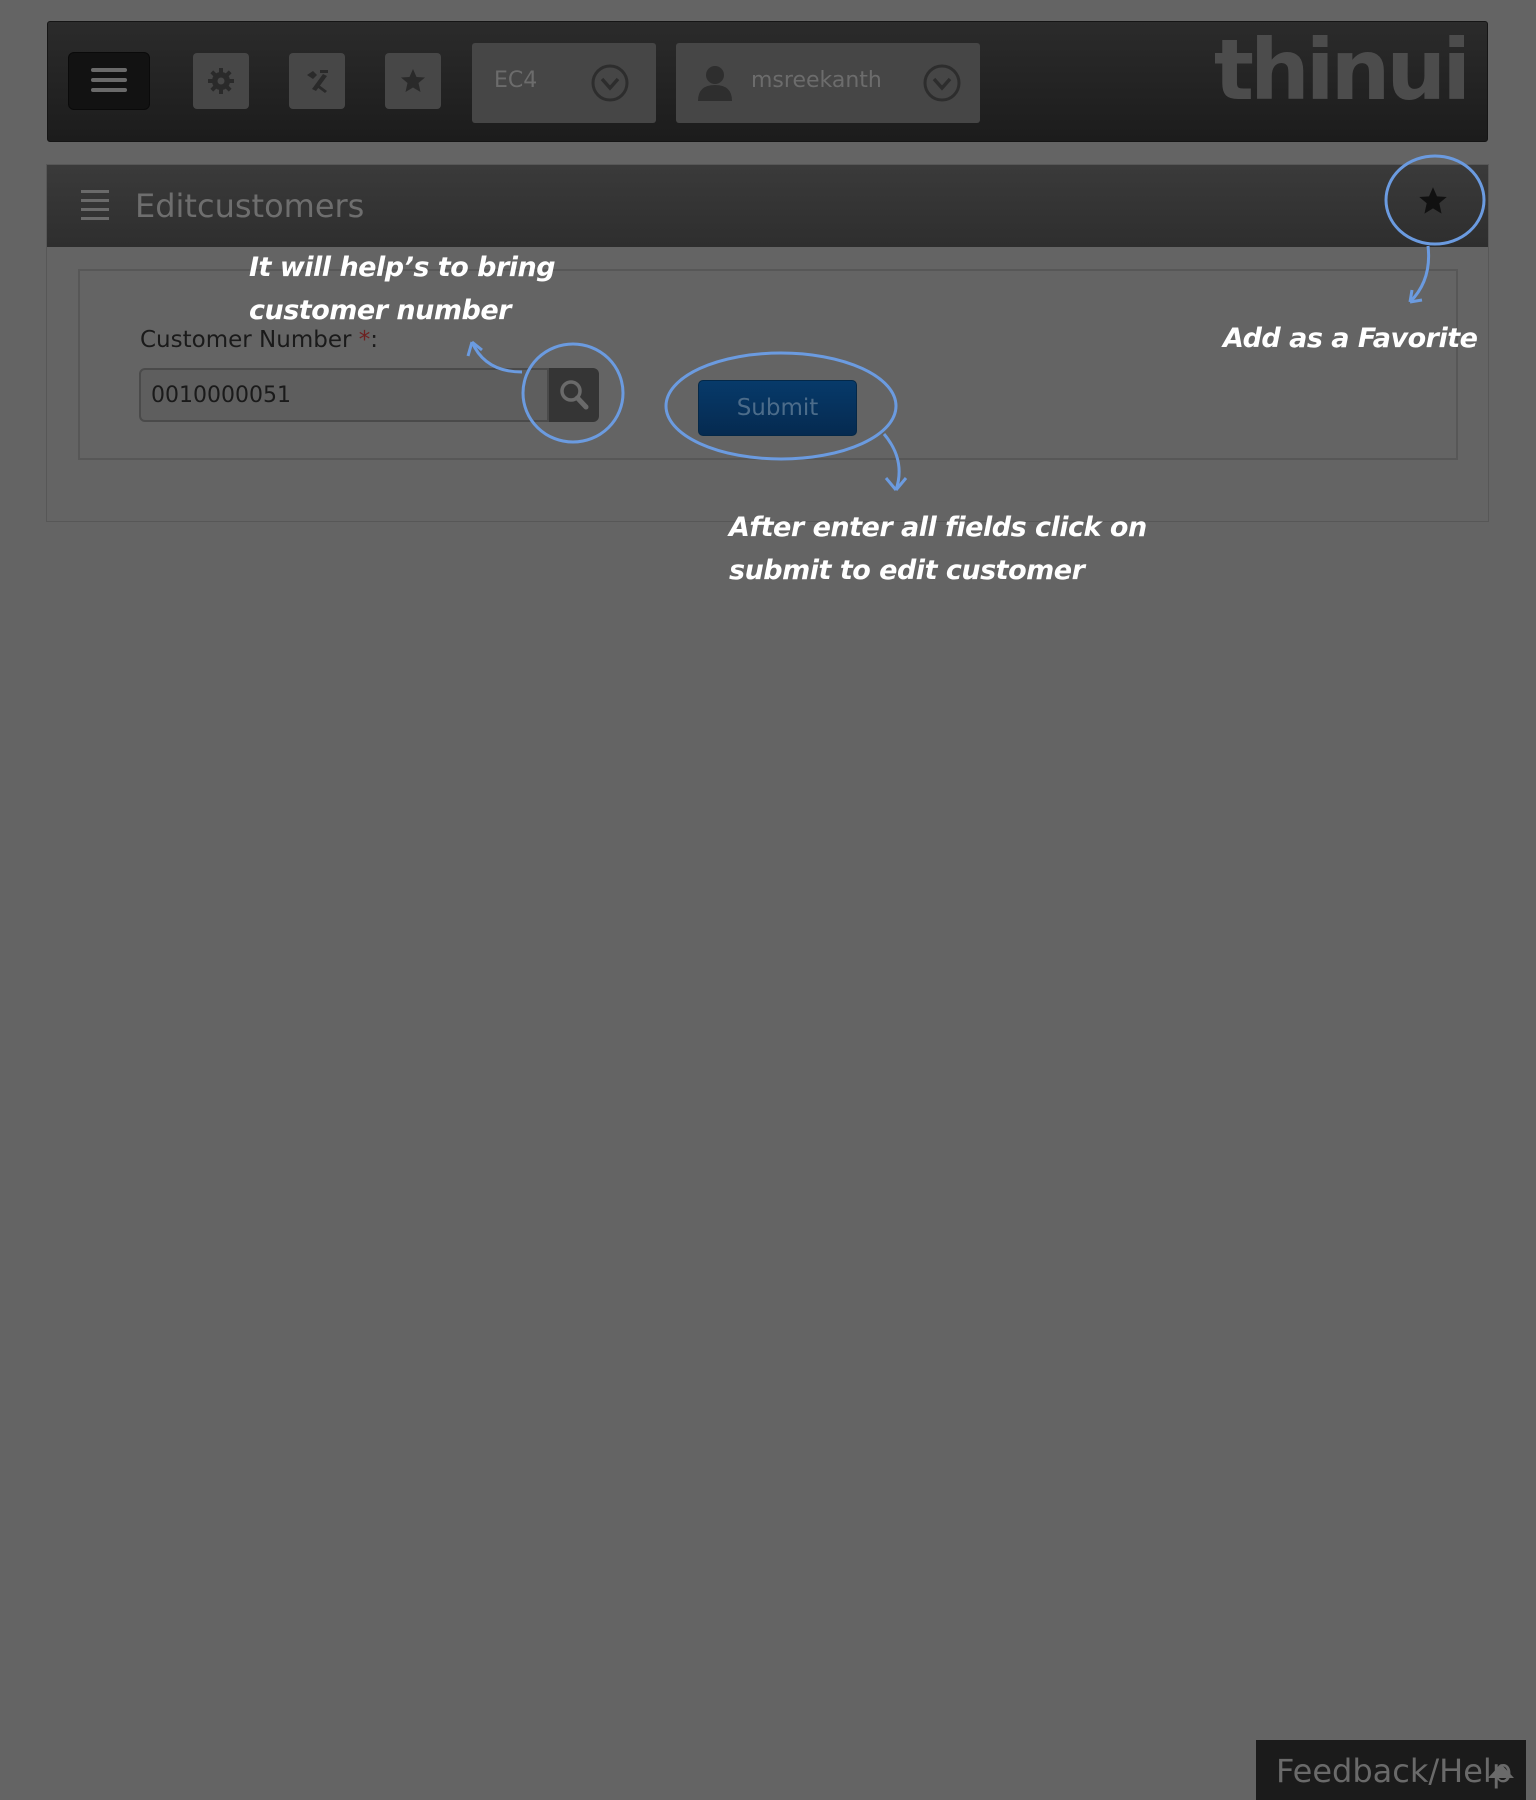 This screenshot has height=1800, width=1536. What do you see at coordinates (95, 205) in the screenshot?
I see `list-icon` at bounding box center [95, 205].